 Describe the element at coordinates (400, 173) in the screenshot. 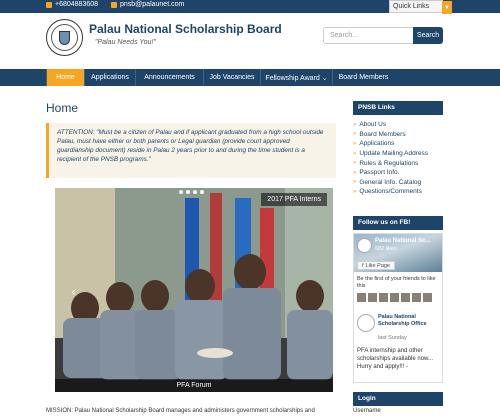

I see `sidebar-link-passport-info: » Passport Info.` at that location.